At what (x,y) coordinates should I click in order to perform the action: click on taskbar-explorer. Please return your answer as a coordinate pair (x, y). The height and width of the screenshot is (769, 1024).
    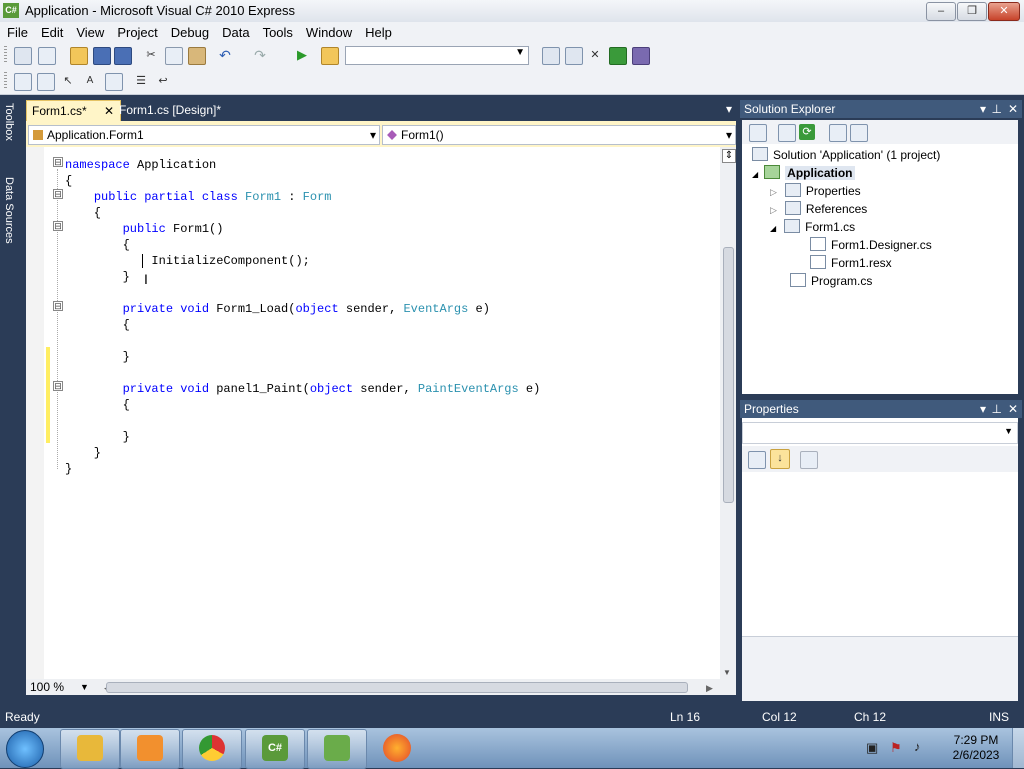
    Looking at the image, I should click on (90, 749).